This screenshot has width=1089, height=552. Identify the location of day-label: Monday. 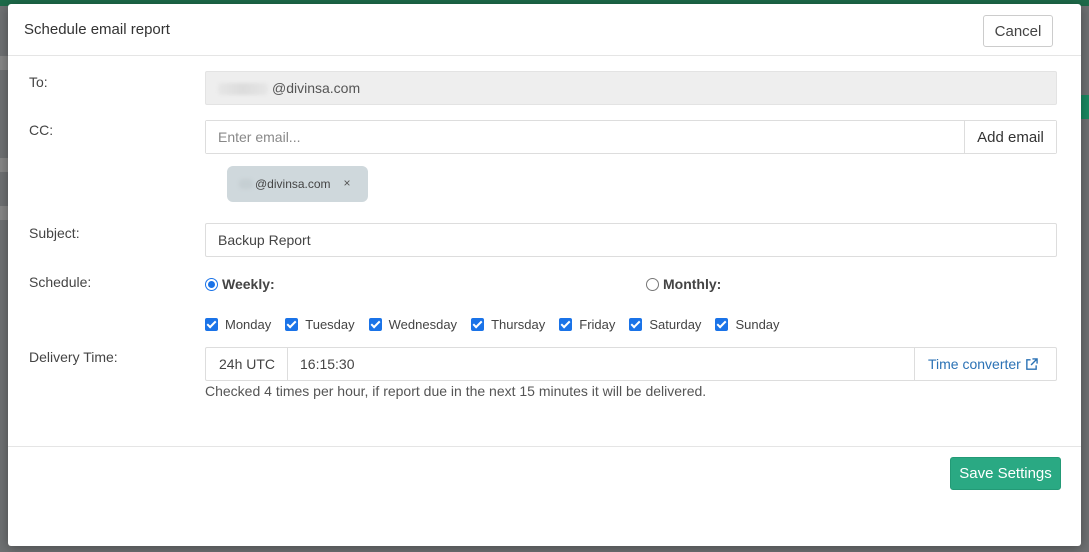
(248, 324).